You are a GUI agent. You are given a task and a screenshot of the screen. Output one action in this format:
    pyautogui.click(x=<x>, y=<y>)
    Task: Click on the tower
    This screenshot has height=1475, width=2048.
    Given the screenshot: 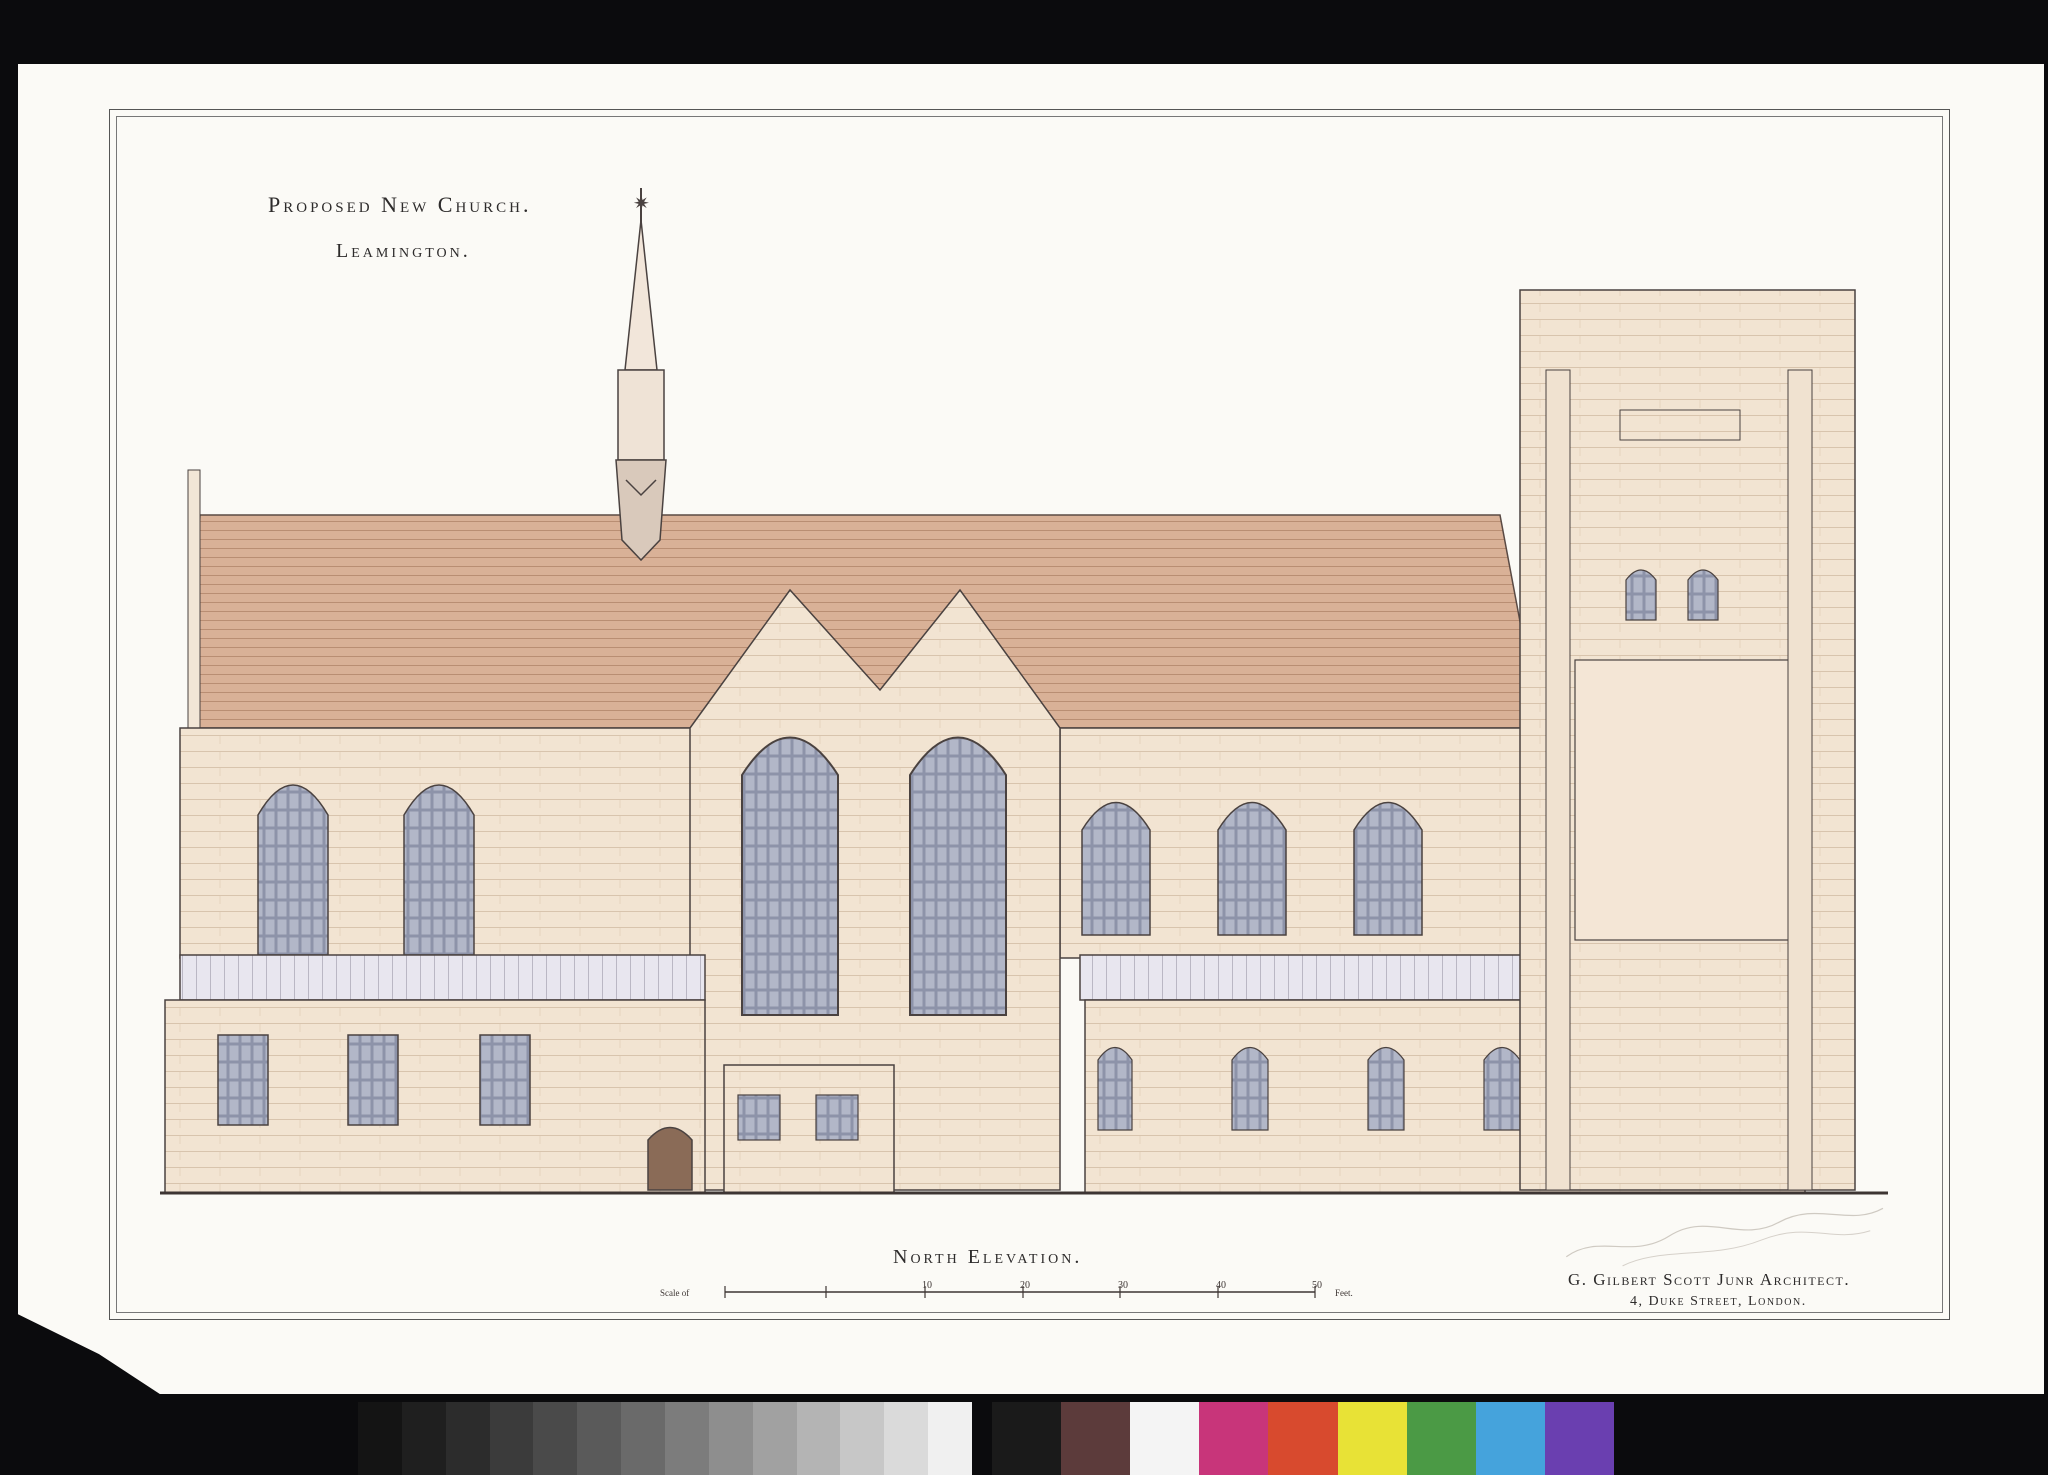 What is the action you would take?
    pyautogui.click(x=1687, y=740)
    